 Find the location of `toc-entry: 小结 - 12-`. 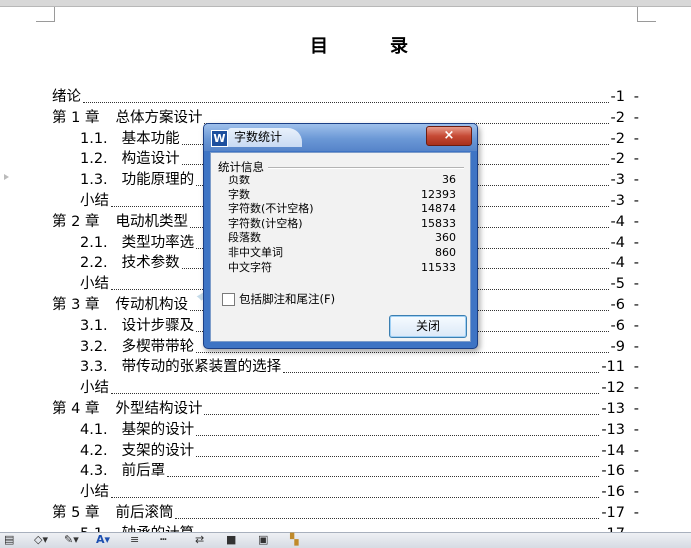

toc-entry: 小结 - 12- is located at coordinates (359, 386).